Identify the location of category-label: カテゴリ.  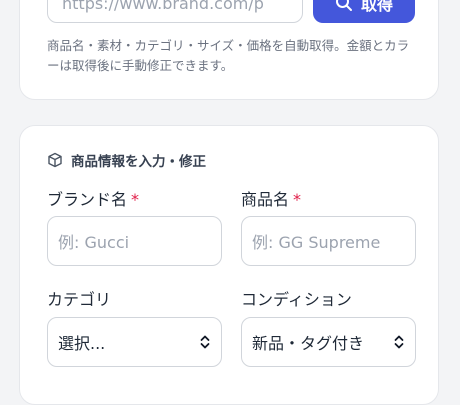
(79, 299).